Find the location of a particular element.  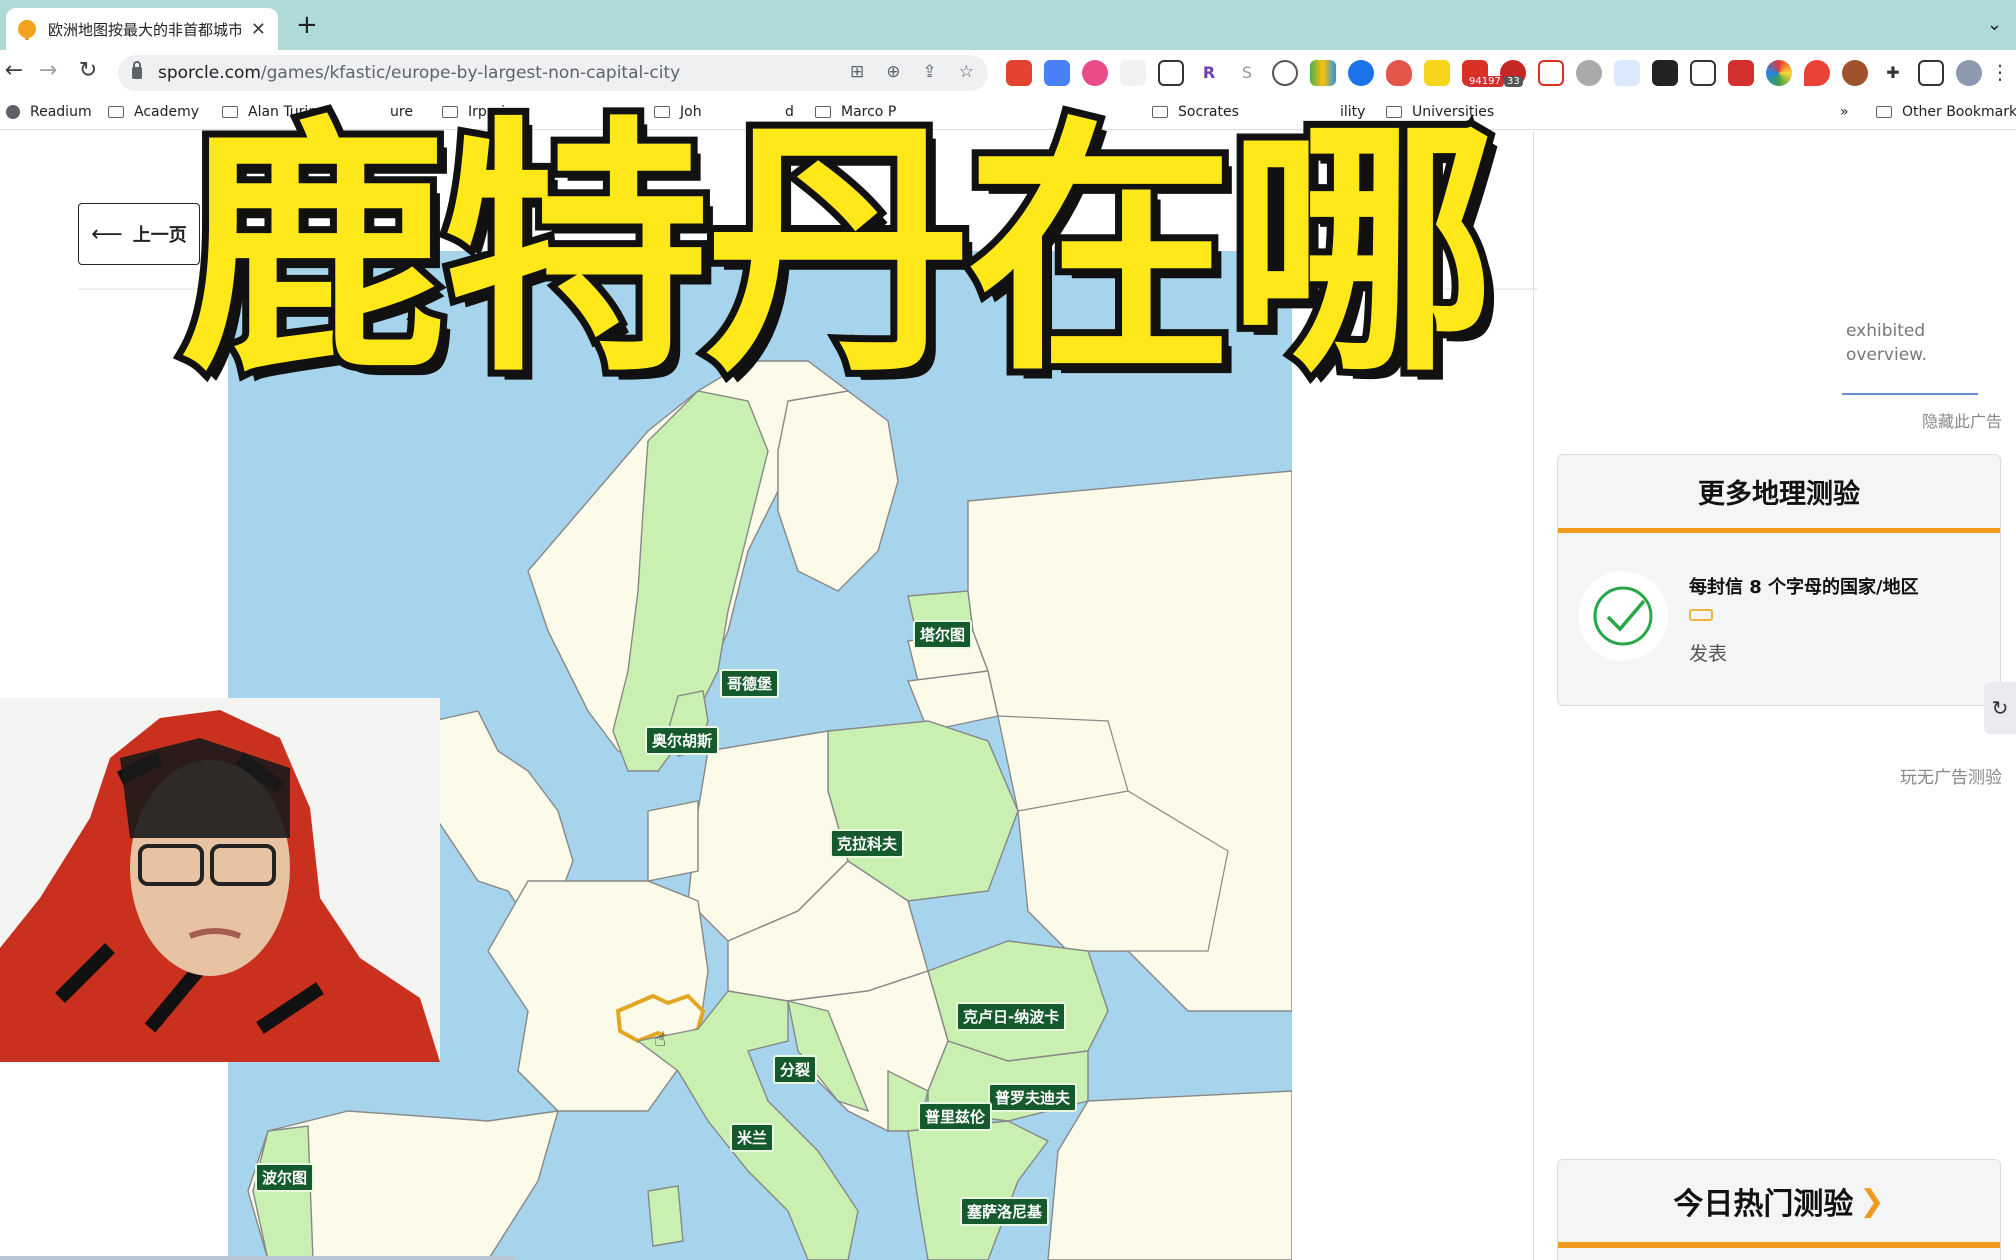

city-label-milan: 米兰 is located at coordinates (752, 1137).